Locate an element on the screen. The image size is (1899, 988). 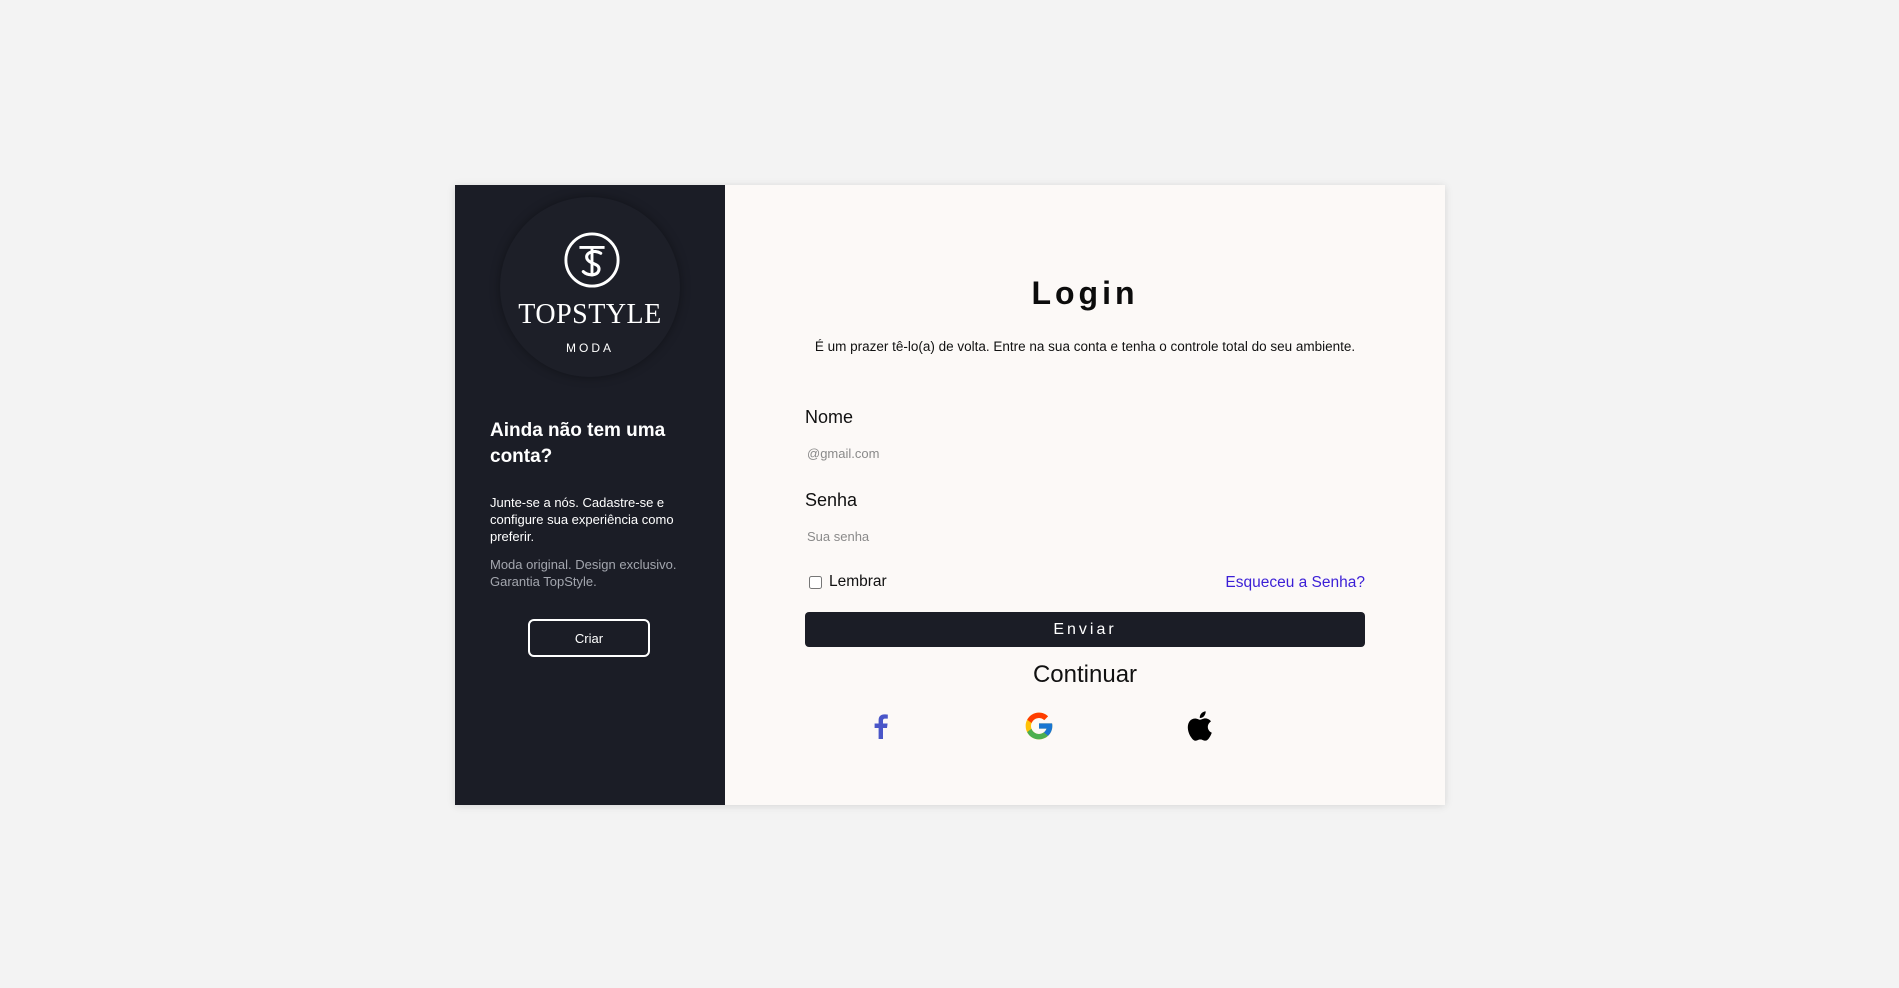
brand-logo: TOPSTYLE MODA is located at coordinates (590, 287).